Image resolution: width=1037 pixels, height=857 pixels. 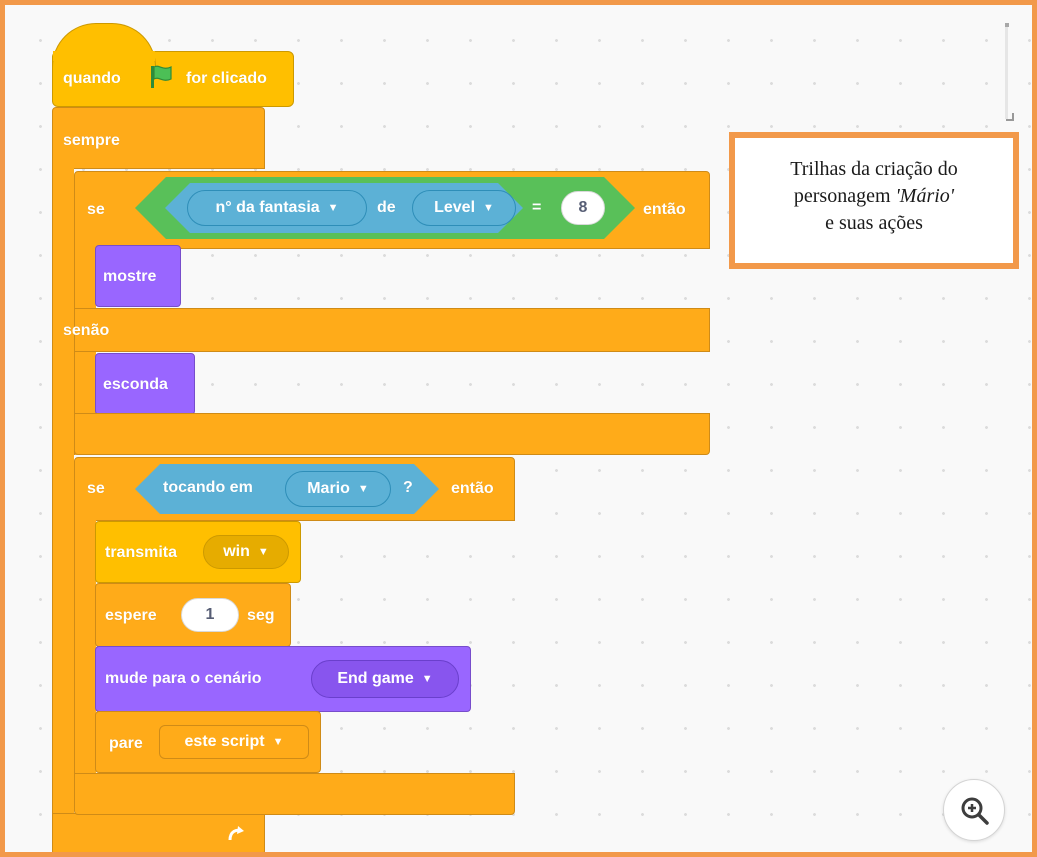 I want to click on equals-value-input: 8, so click(x=583, y=208).